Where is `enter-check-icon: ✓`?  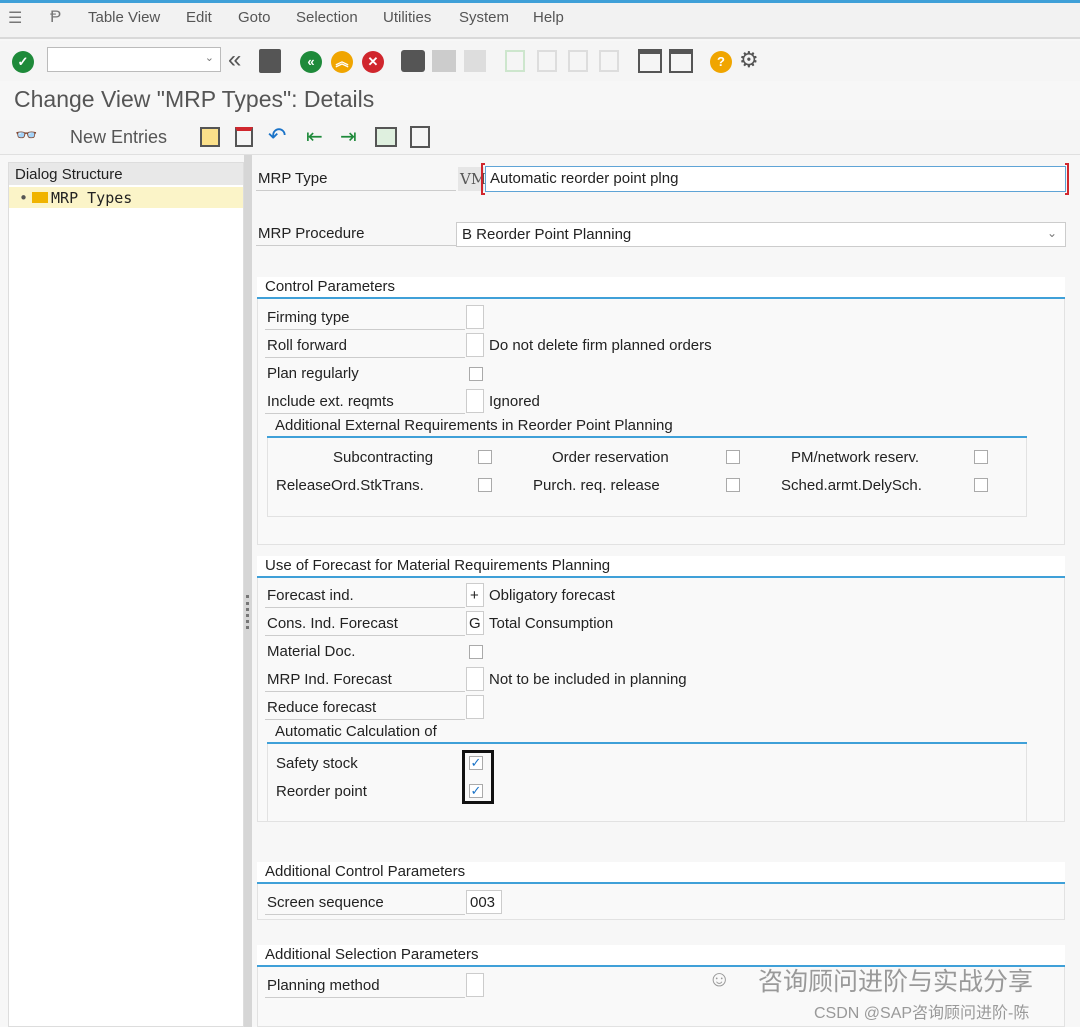 enter-check-icon: ✓ is located at coordinates (23, 62).